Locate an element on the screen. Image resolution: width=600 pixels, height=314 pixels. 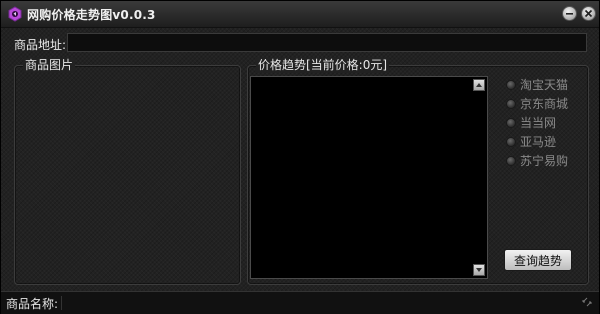
store-label: 淘宝天猫 is located at coordinates (544, 85).